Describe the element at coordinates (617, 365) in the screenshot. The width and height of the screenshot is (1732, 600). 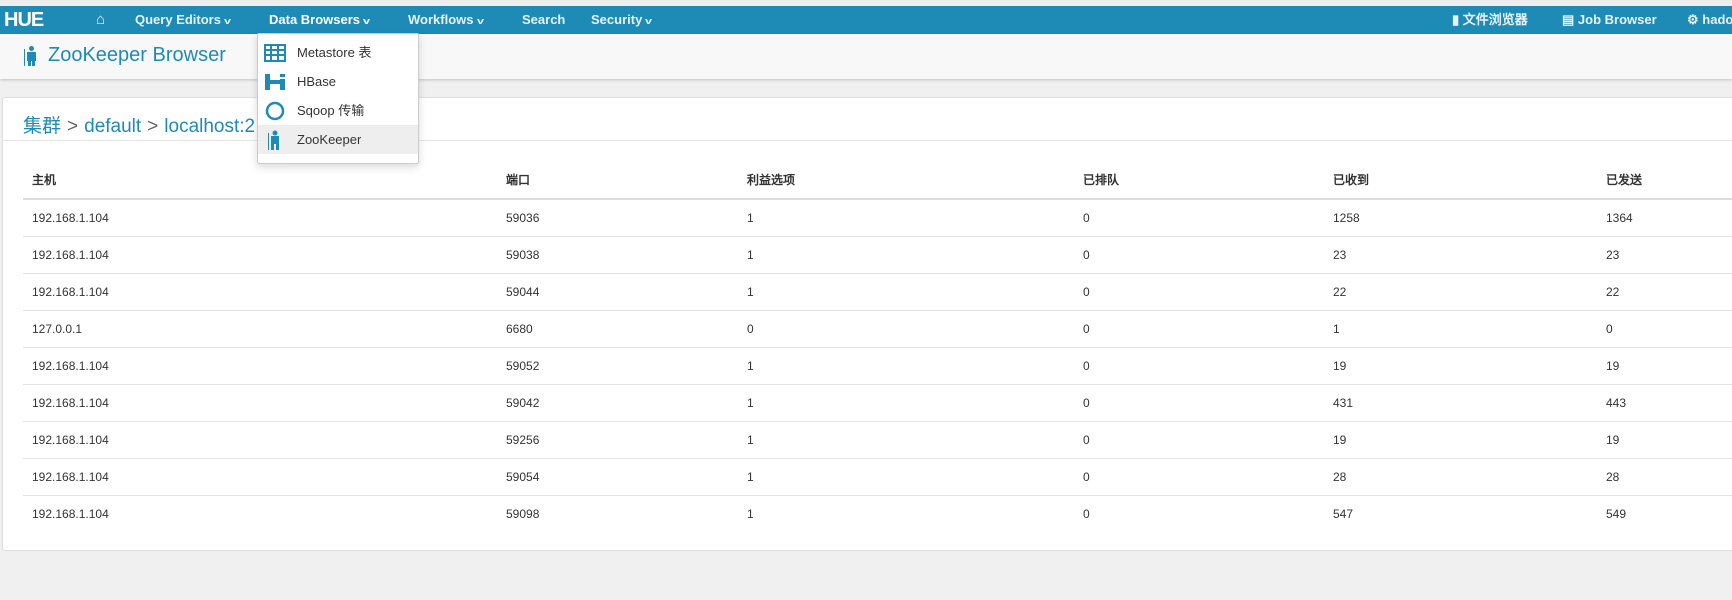
I see `table-cell: 59052` at that location.